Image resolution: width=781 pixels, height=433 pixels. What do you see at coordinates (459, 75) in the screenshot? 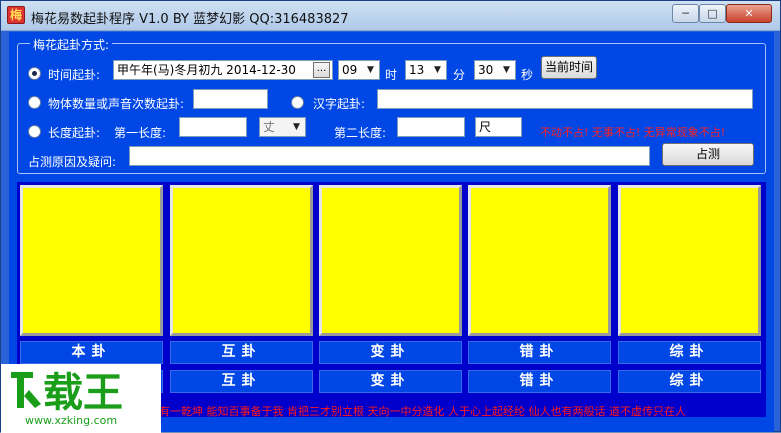
I see `minute-unit: 分` at bounding box center [459, 75].